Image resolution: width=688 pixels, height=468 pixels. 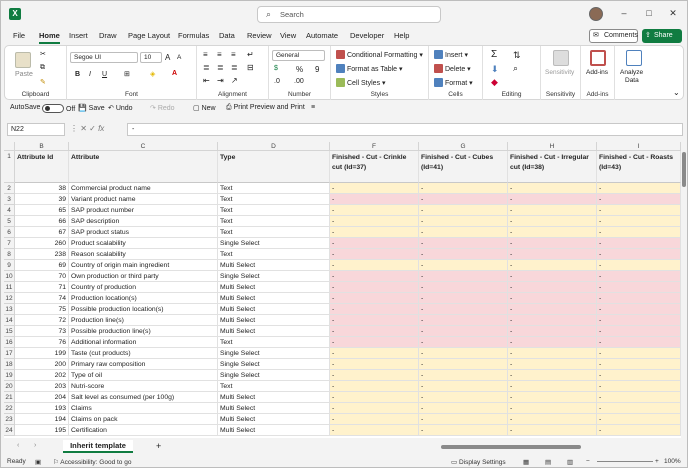 What do you see at coordinates (561, 58) in the screenshot?
I see `sensitivity-icon` at bounding box center [561, 58].